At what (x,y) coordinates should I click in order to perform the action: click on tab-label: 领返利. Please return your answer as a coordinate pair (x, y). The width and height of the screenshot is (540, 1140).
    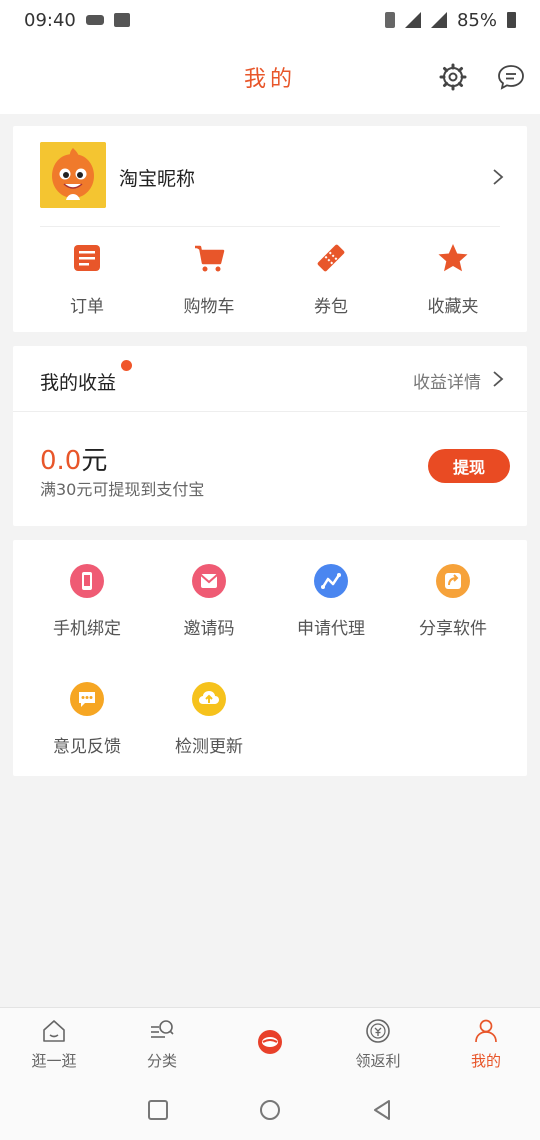
    Looking at the image, I should click on (378, 1061).